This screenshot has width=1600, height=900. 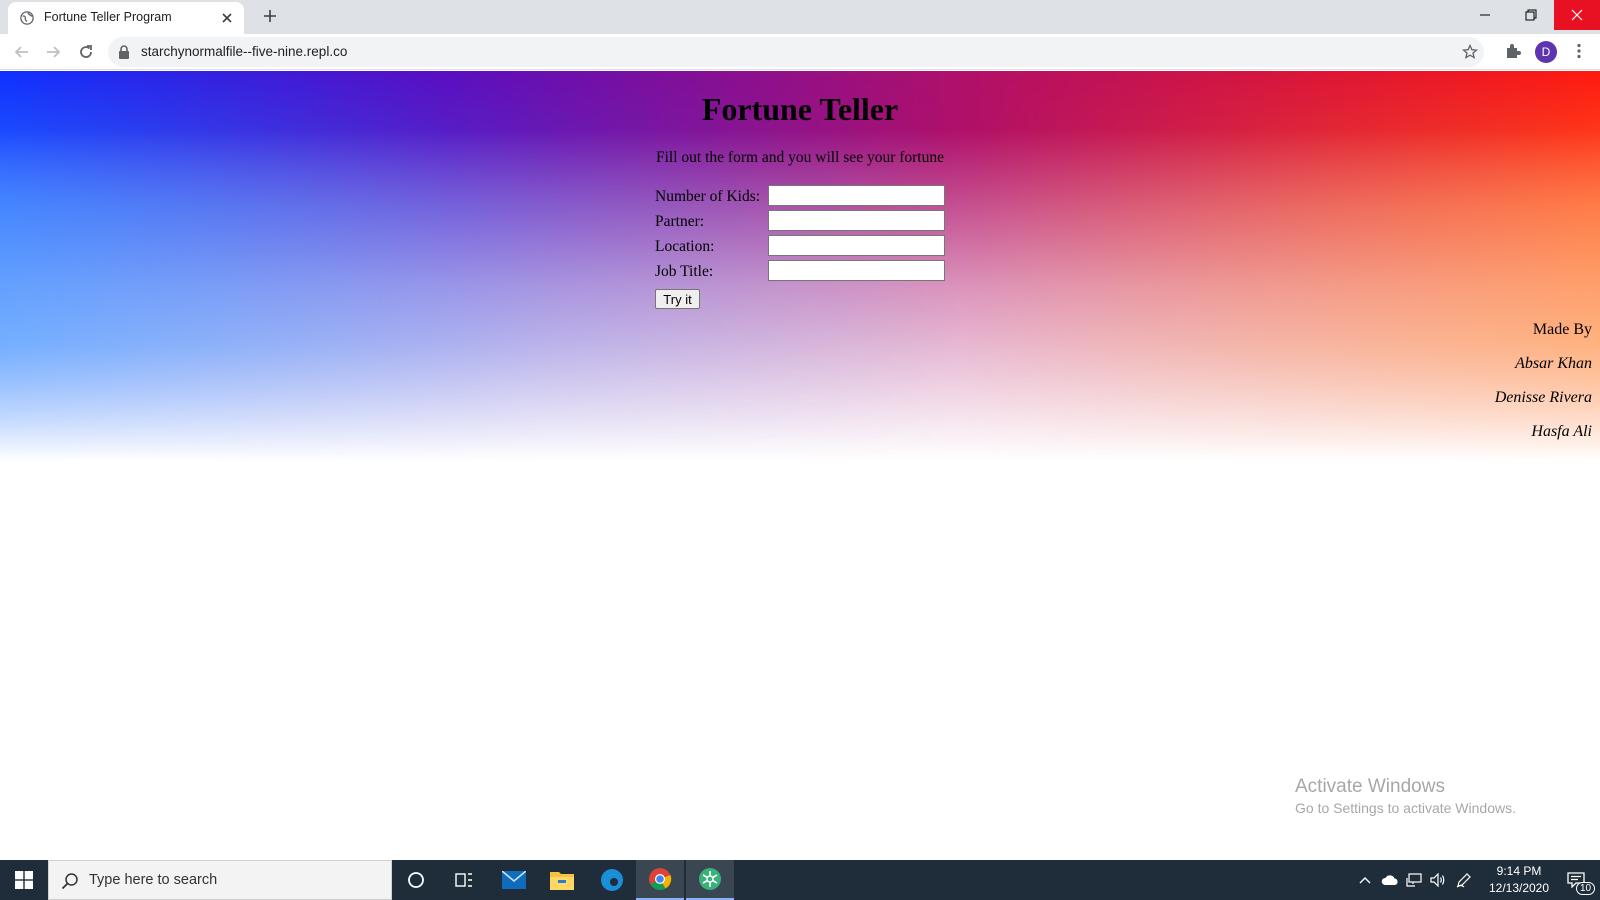 I want to click on extensions-puzzle-icon, so click(x=1513, y=51).